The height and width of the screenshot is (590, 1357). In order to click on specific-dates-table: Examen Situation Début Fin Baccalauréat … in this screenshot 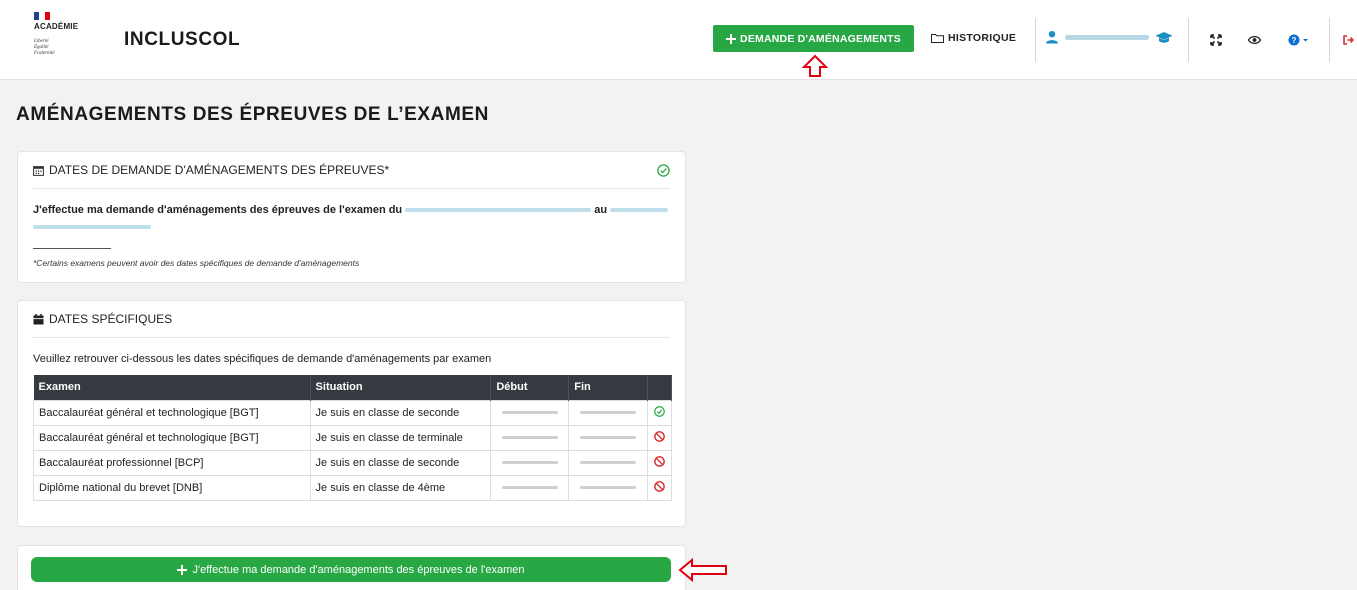, I will do `click(352, 438)`.